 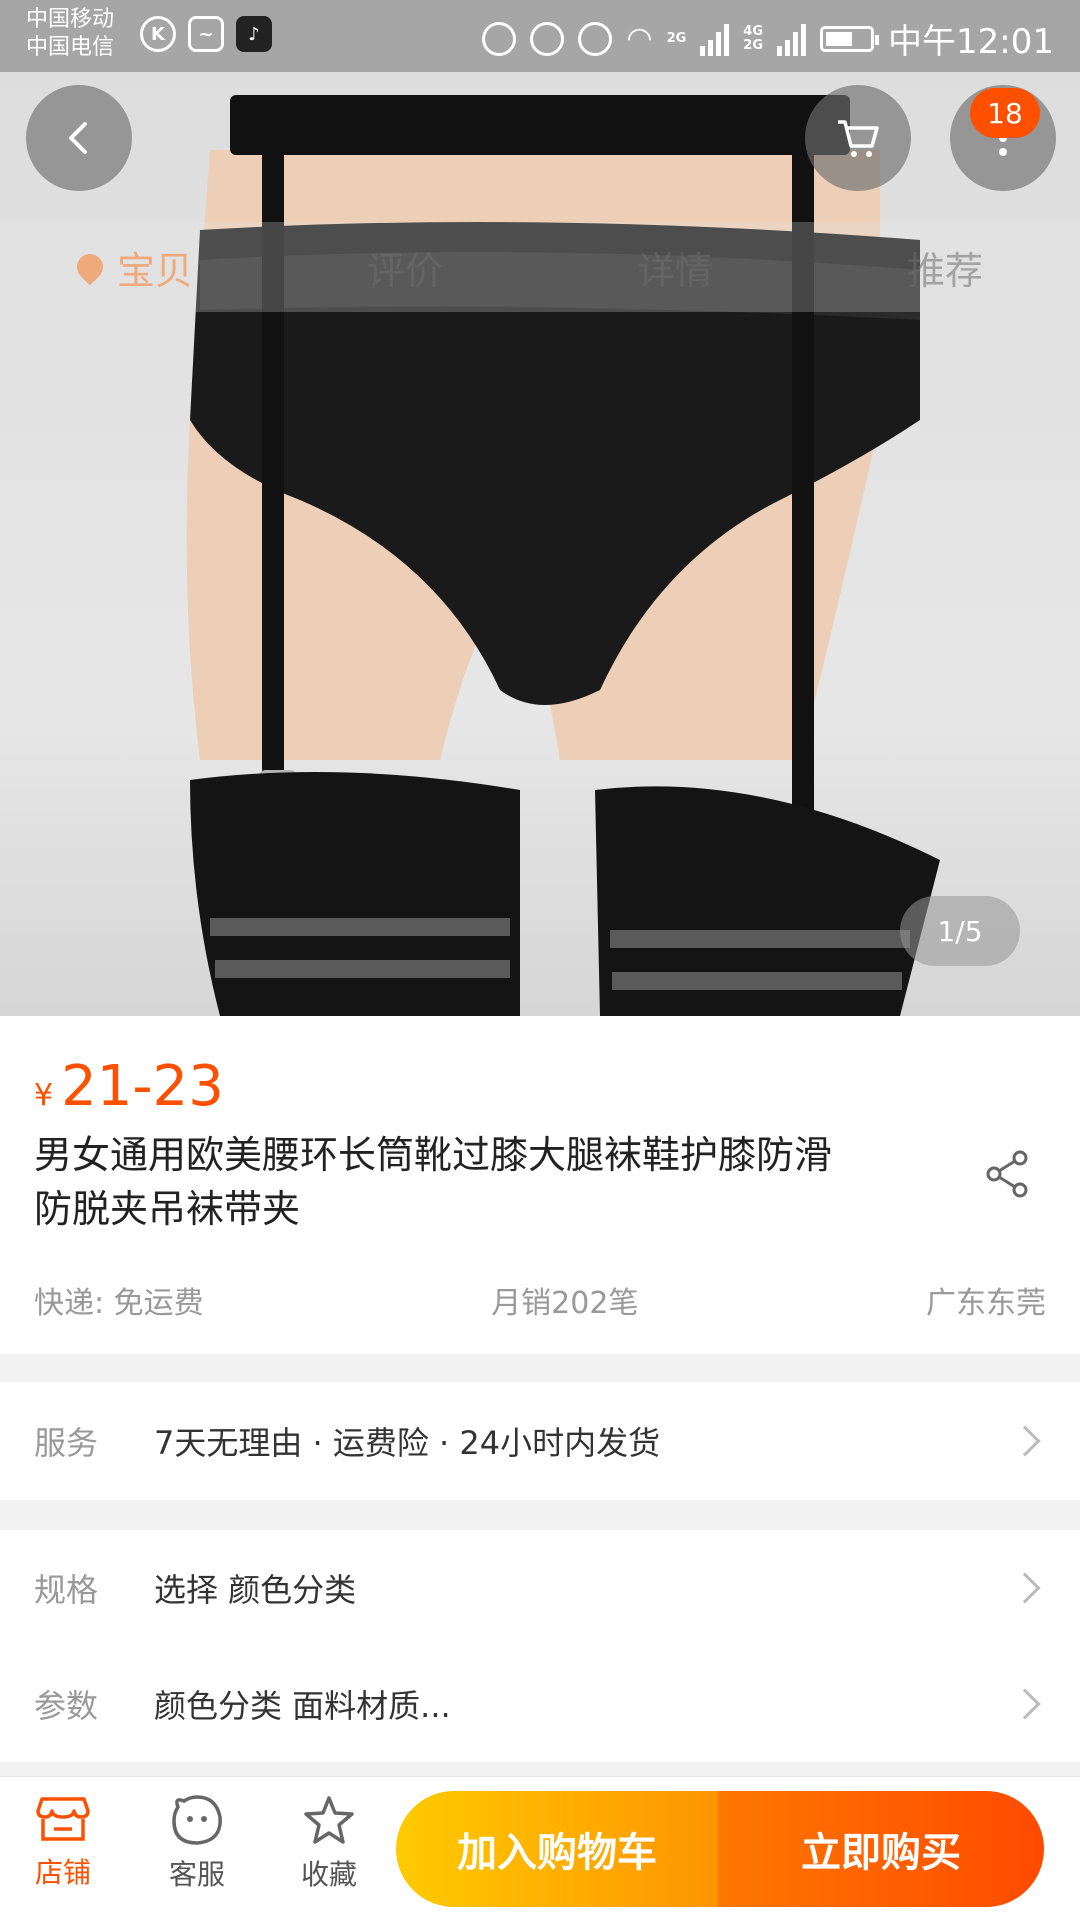 I want to click on tab-details: 详情, so click(x=675, y=267).